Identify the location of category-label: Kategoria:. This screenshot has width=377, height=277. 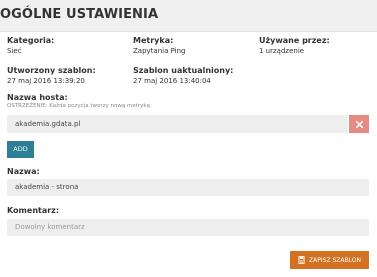
(31, 40).